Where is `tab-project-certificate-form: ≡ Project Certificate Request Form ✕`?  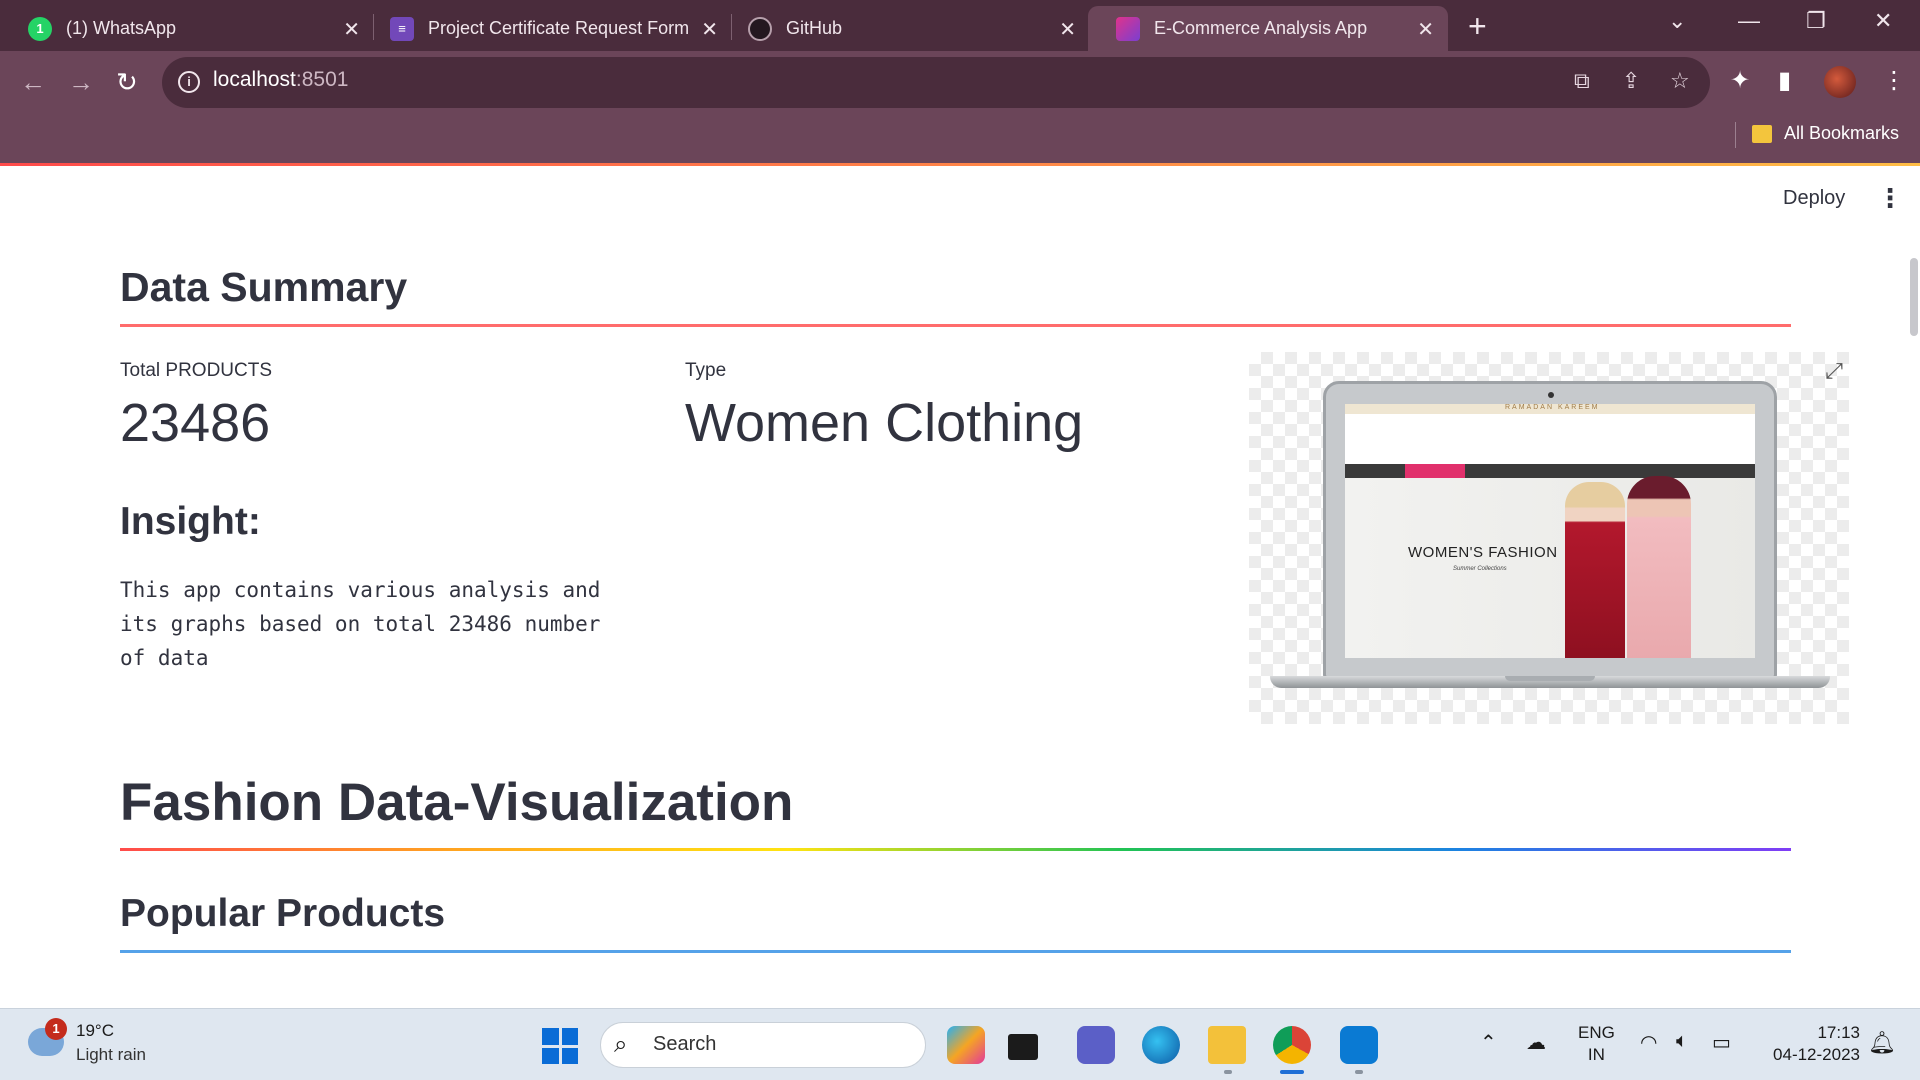
tab-project-certificate-form: ≡ Project Certificate Request Form ✕ is located at coordinates (547, 28).